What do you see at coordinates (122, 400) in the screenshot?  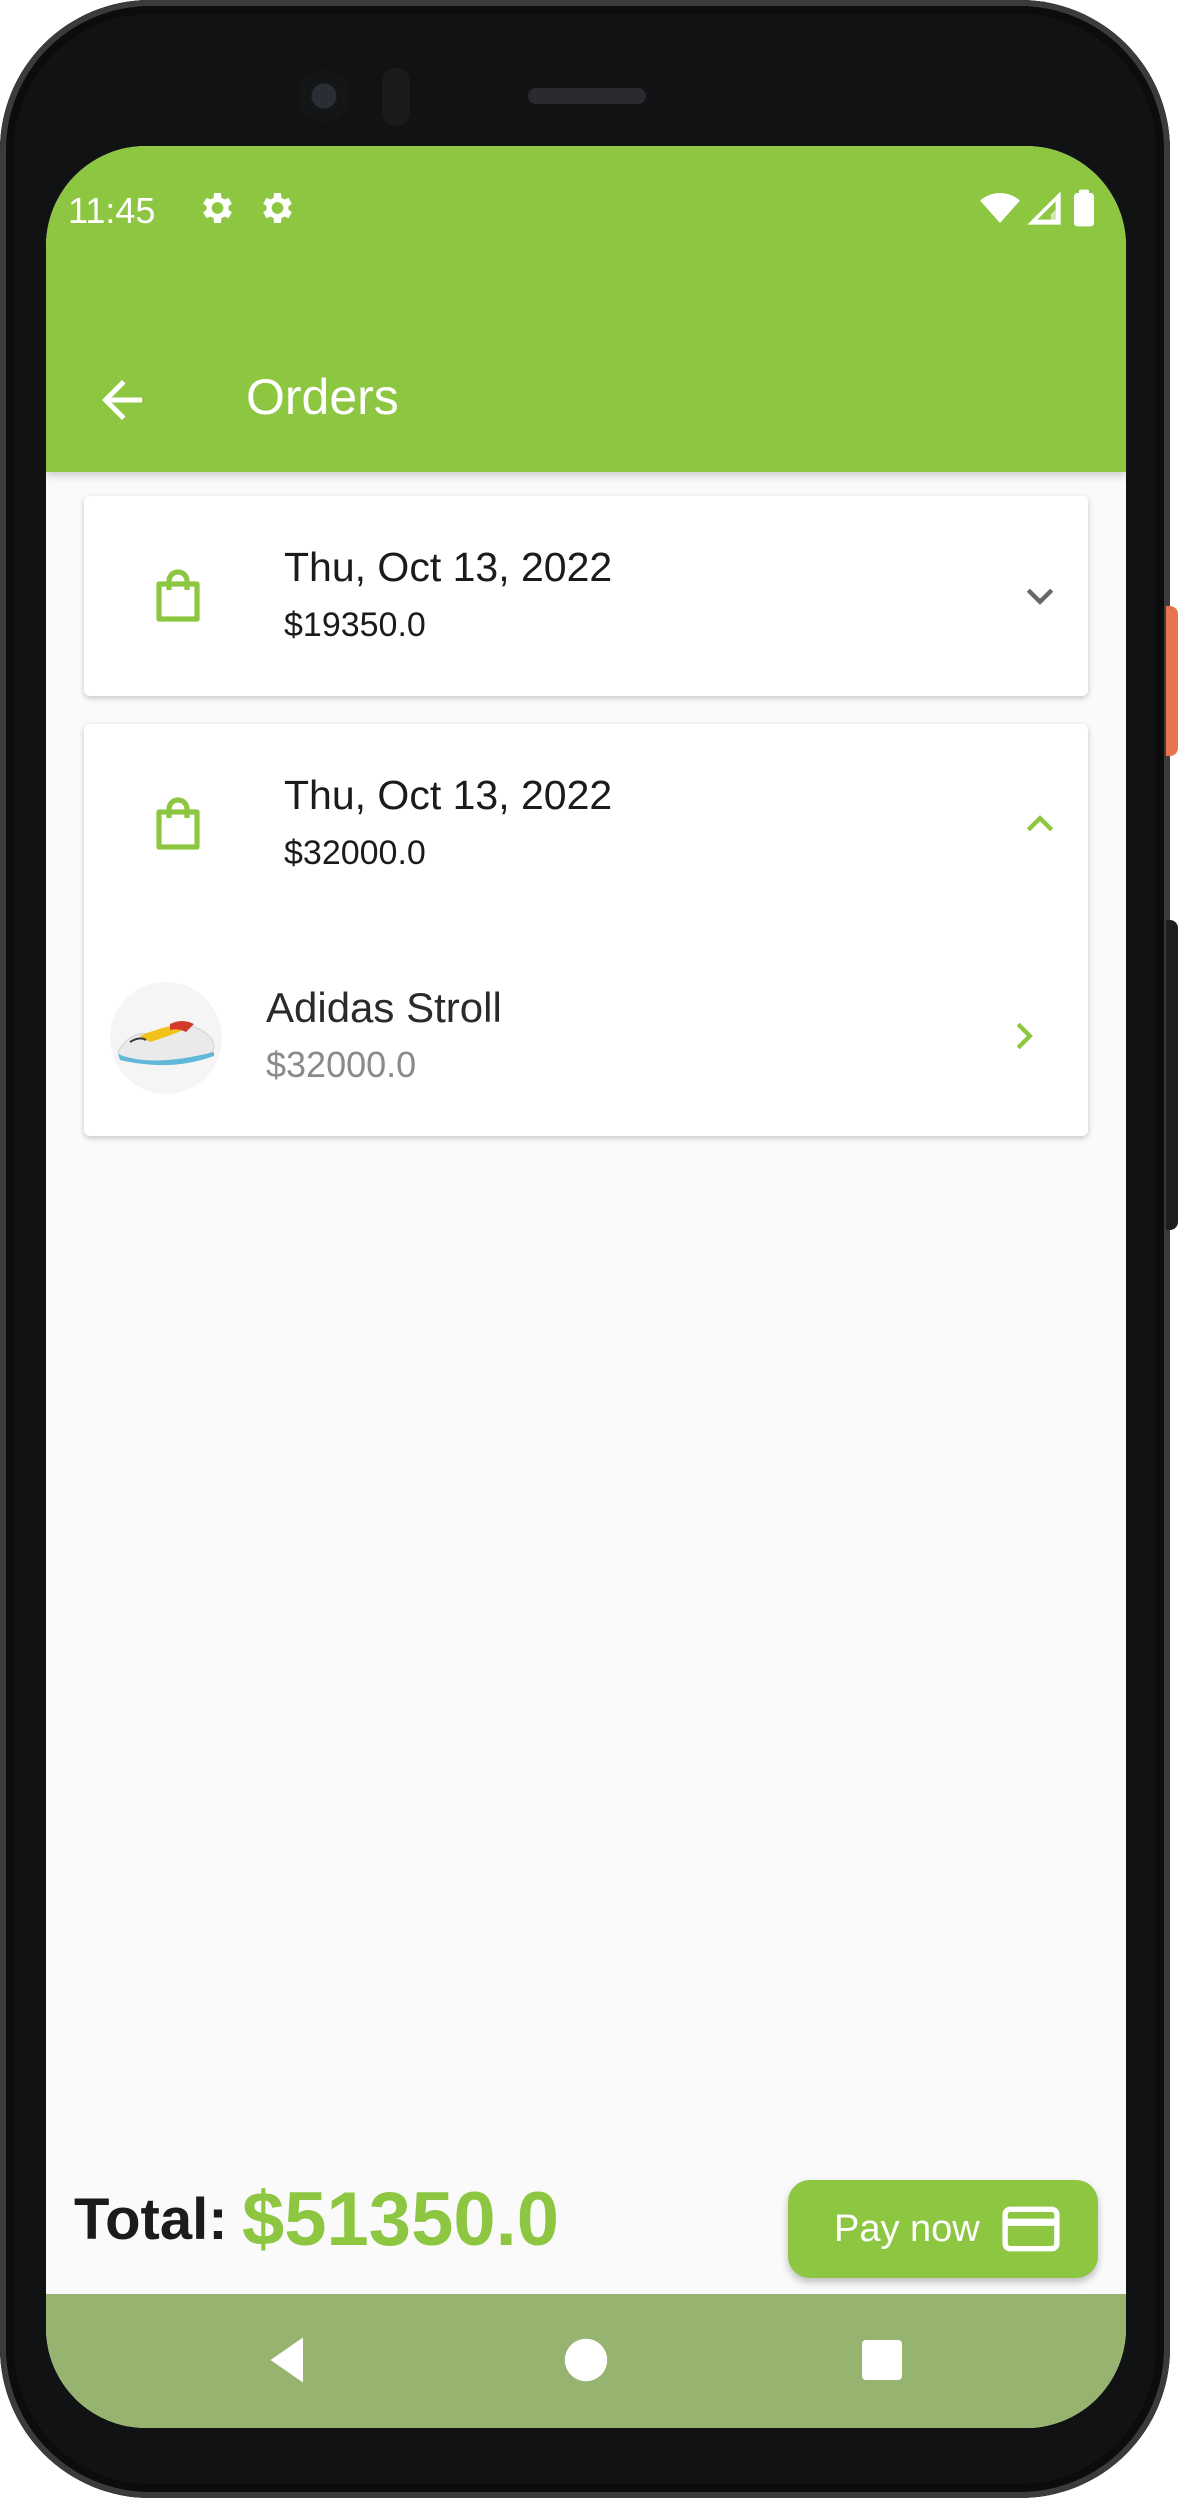 I see `arrow-back-icon` at bounding box center [122, 400].